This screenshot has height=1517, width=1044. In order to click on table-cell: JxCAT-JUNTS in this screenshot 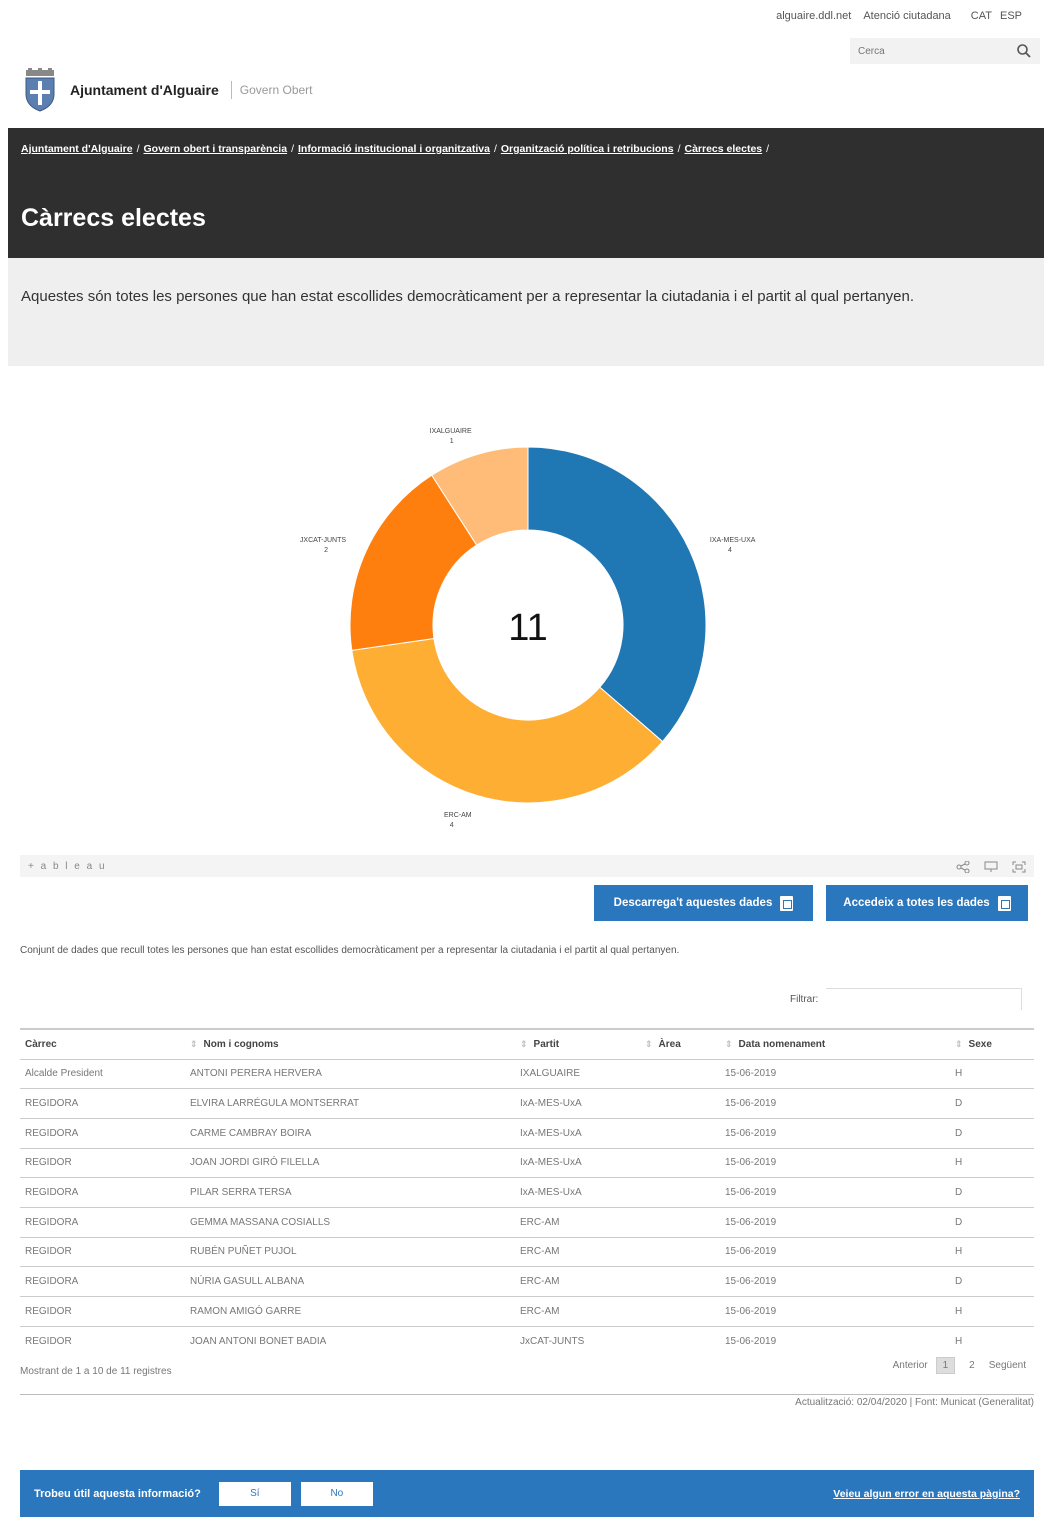, I will do `click(552, 1341)`.